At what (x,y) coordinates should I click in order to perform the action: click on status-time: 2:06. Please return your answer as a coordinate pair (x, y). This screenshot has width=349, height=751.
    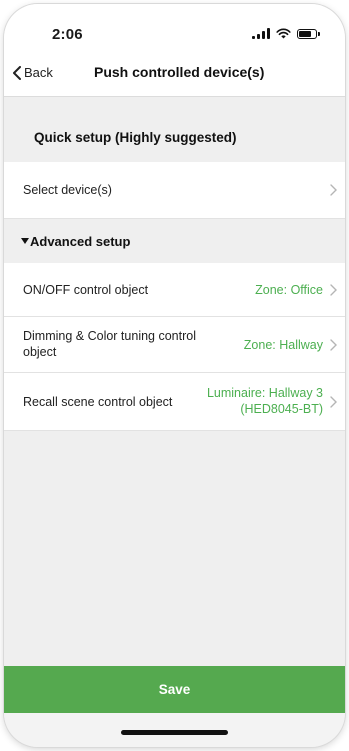
    Looking at the image, I should click on (67, 34).